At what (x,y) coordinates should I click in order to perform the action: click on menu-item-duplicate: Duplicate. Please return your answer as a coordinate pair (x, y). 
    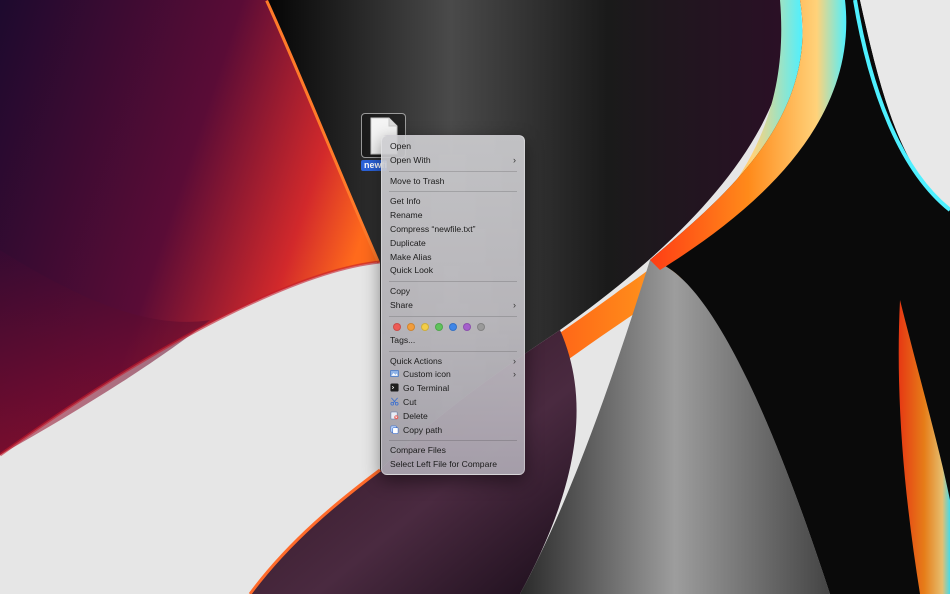
    Looking at the image, I should click on (453, 244).